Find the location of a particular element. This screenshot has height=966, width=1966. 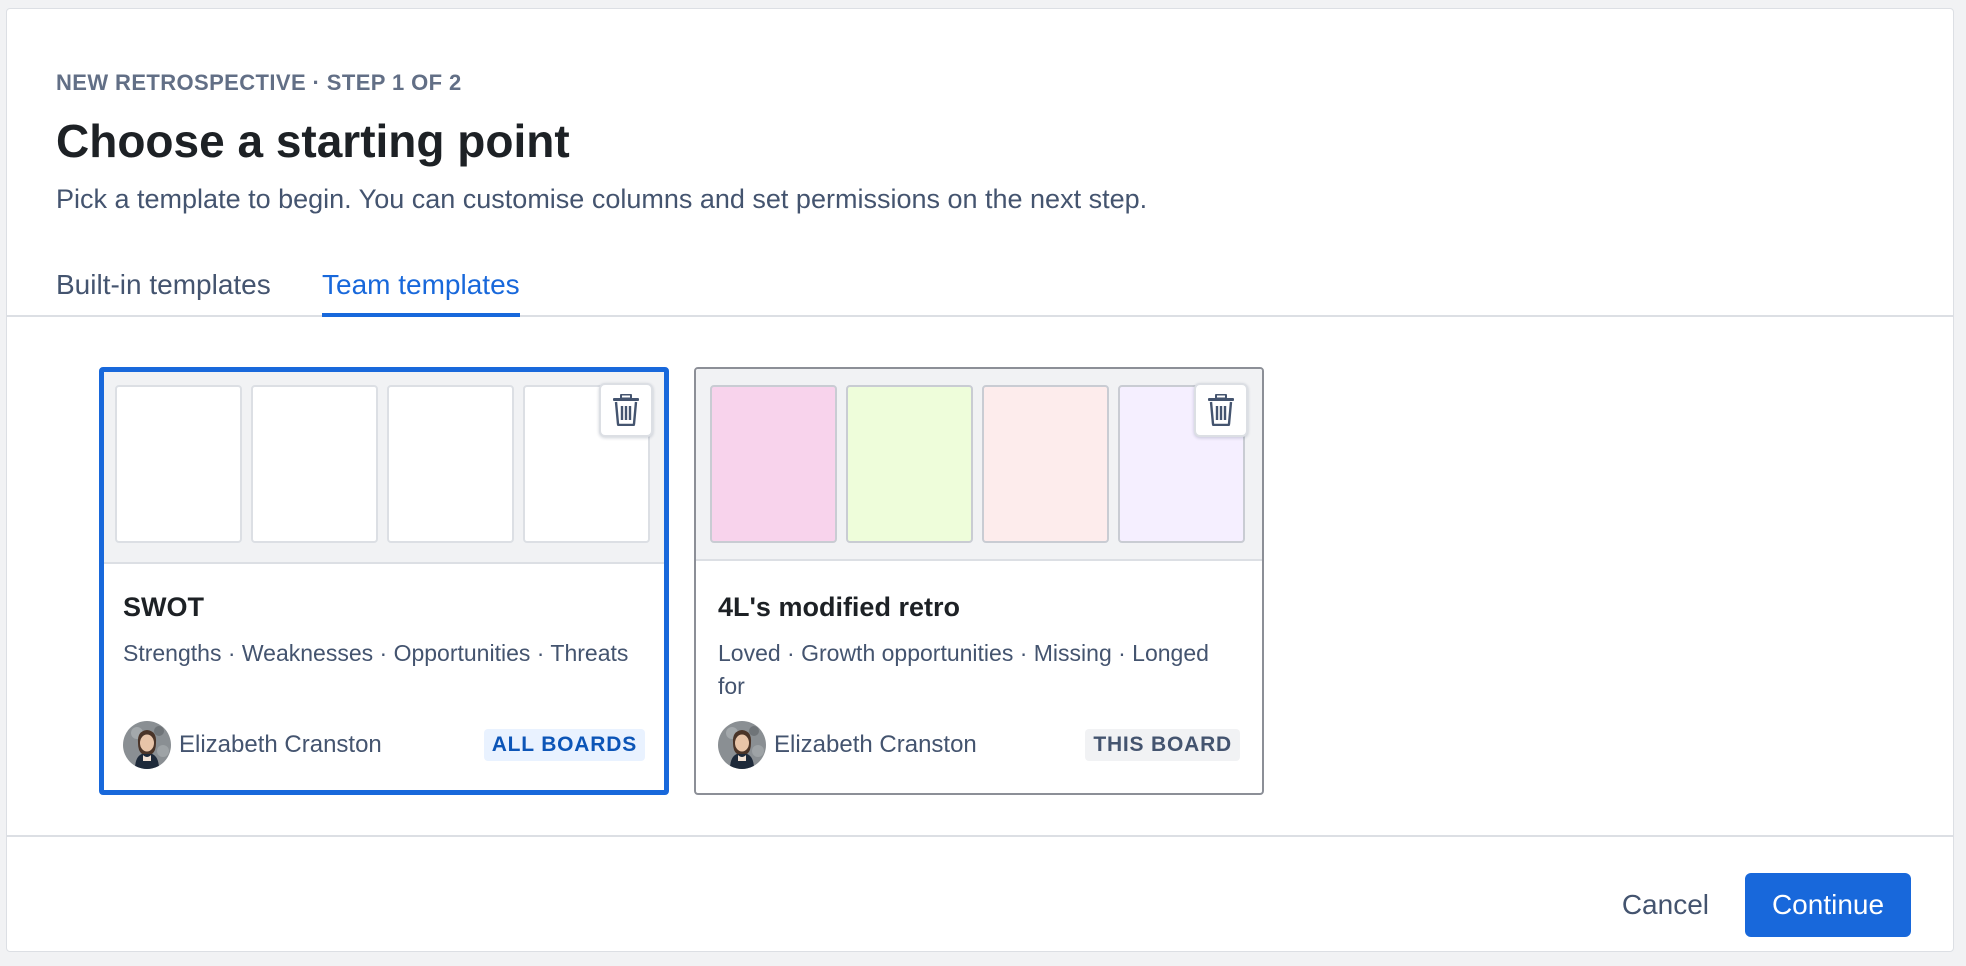

tab-team-templates: Team templates is located at coordinates (421, 289).